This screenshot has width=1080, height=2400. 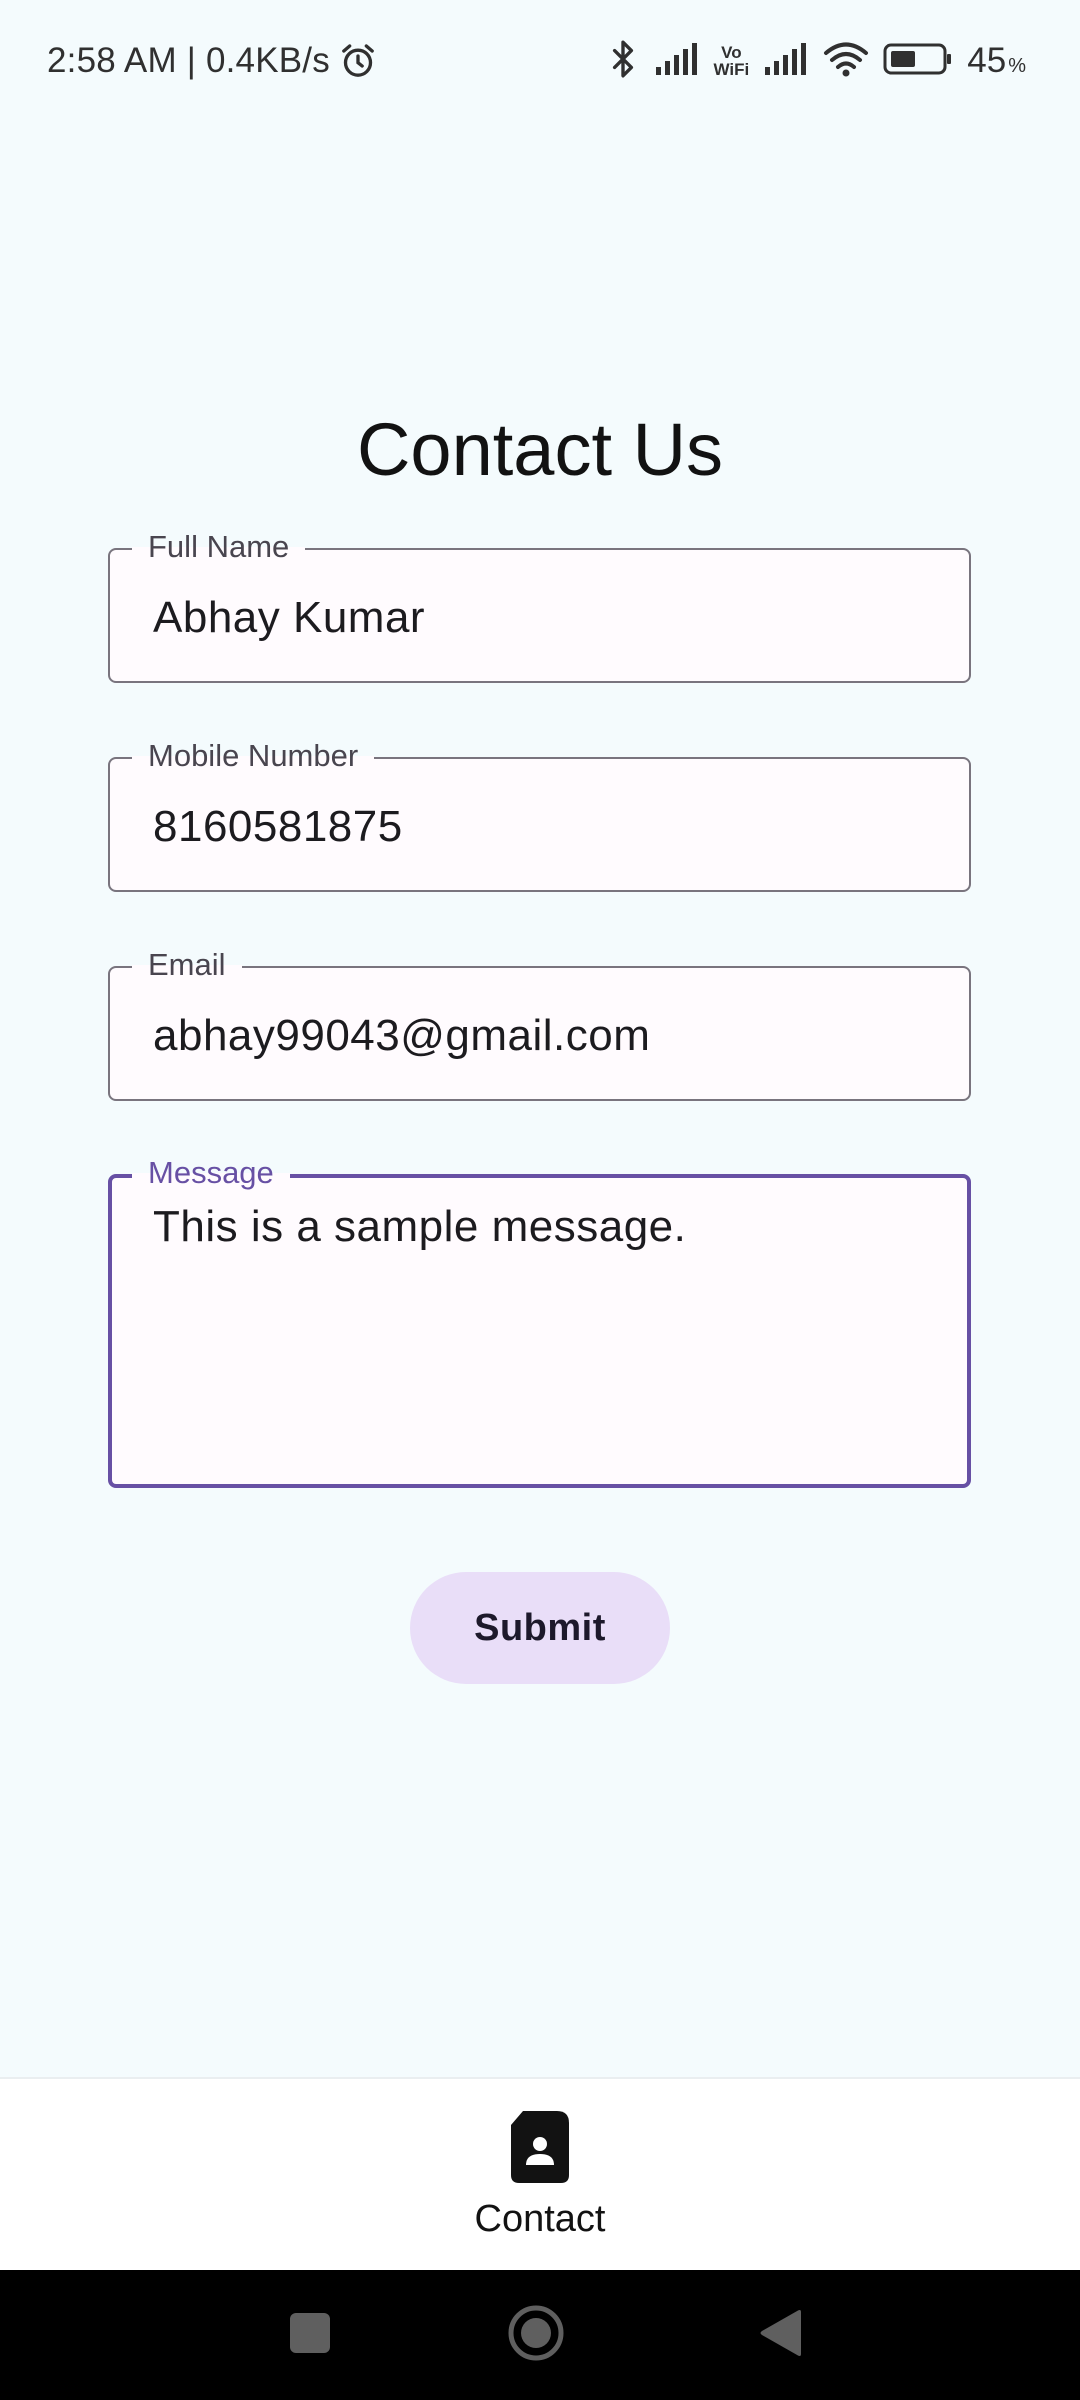 What do you see at coordinates (987, 60) in the screenshot?
I see `battery-value: 45` at bounding box center [987, 60].